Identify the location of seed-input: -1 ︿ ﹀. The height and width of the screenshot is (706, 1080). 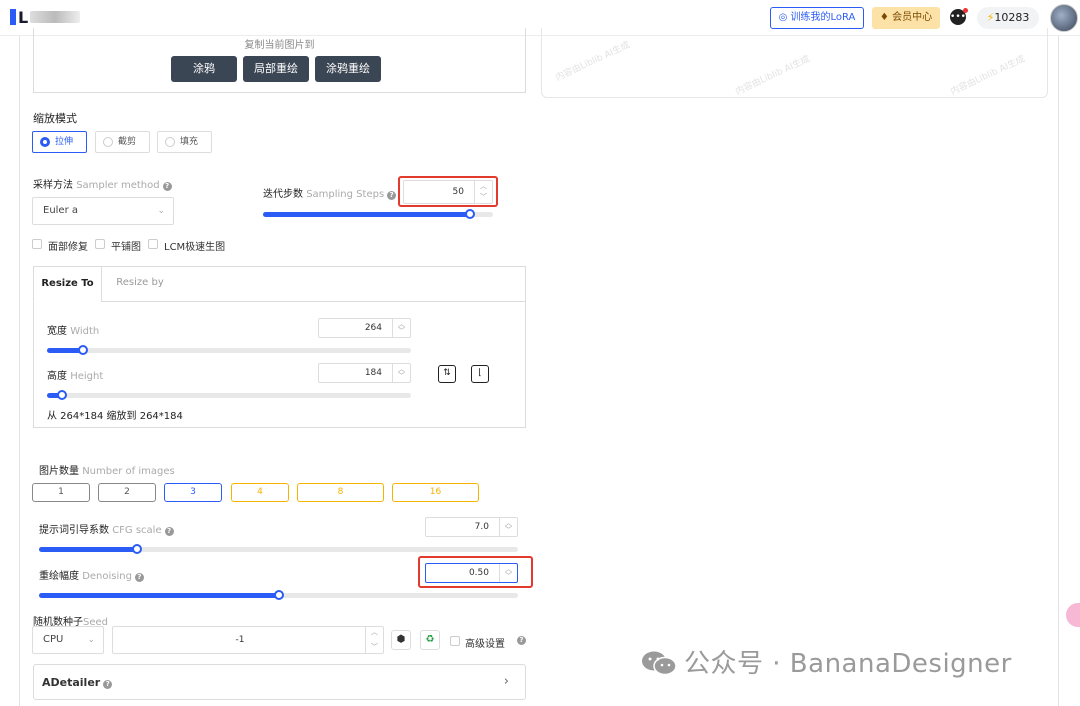
(248, 640).